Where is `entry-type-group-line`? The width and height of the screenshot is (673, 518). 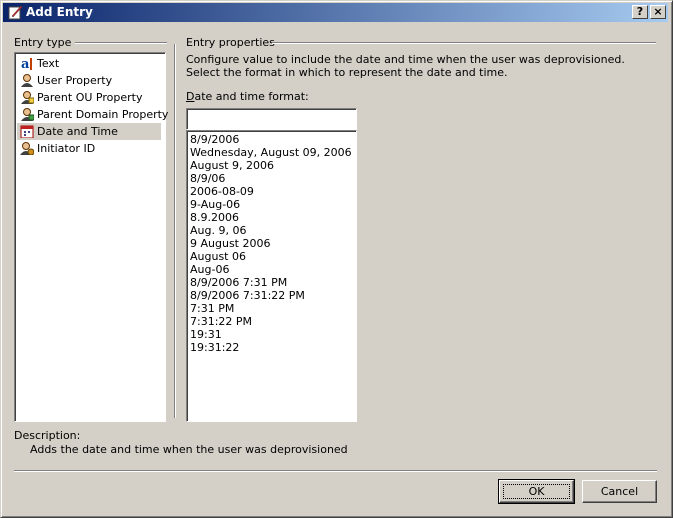
entry-type-group-line is located at coordinates (121, 43).